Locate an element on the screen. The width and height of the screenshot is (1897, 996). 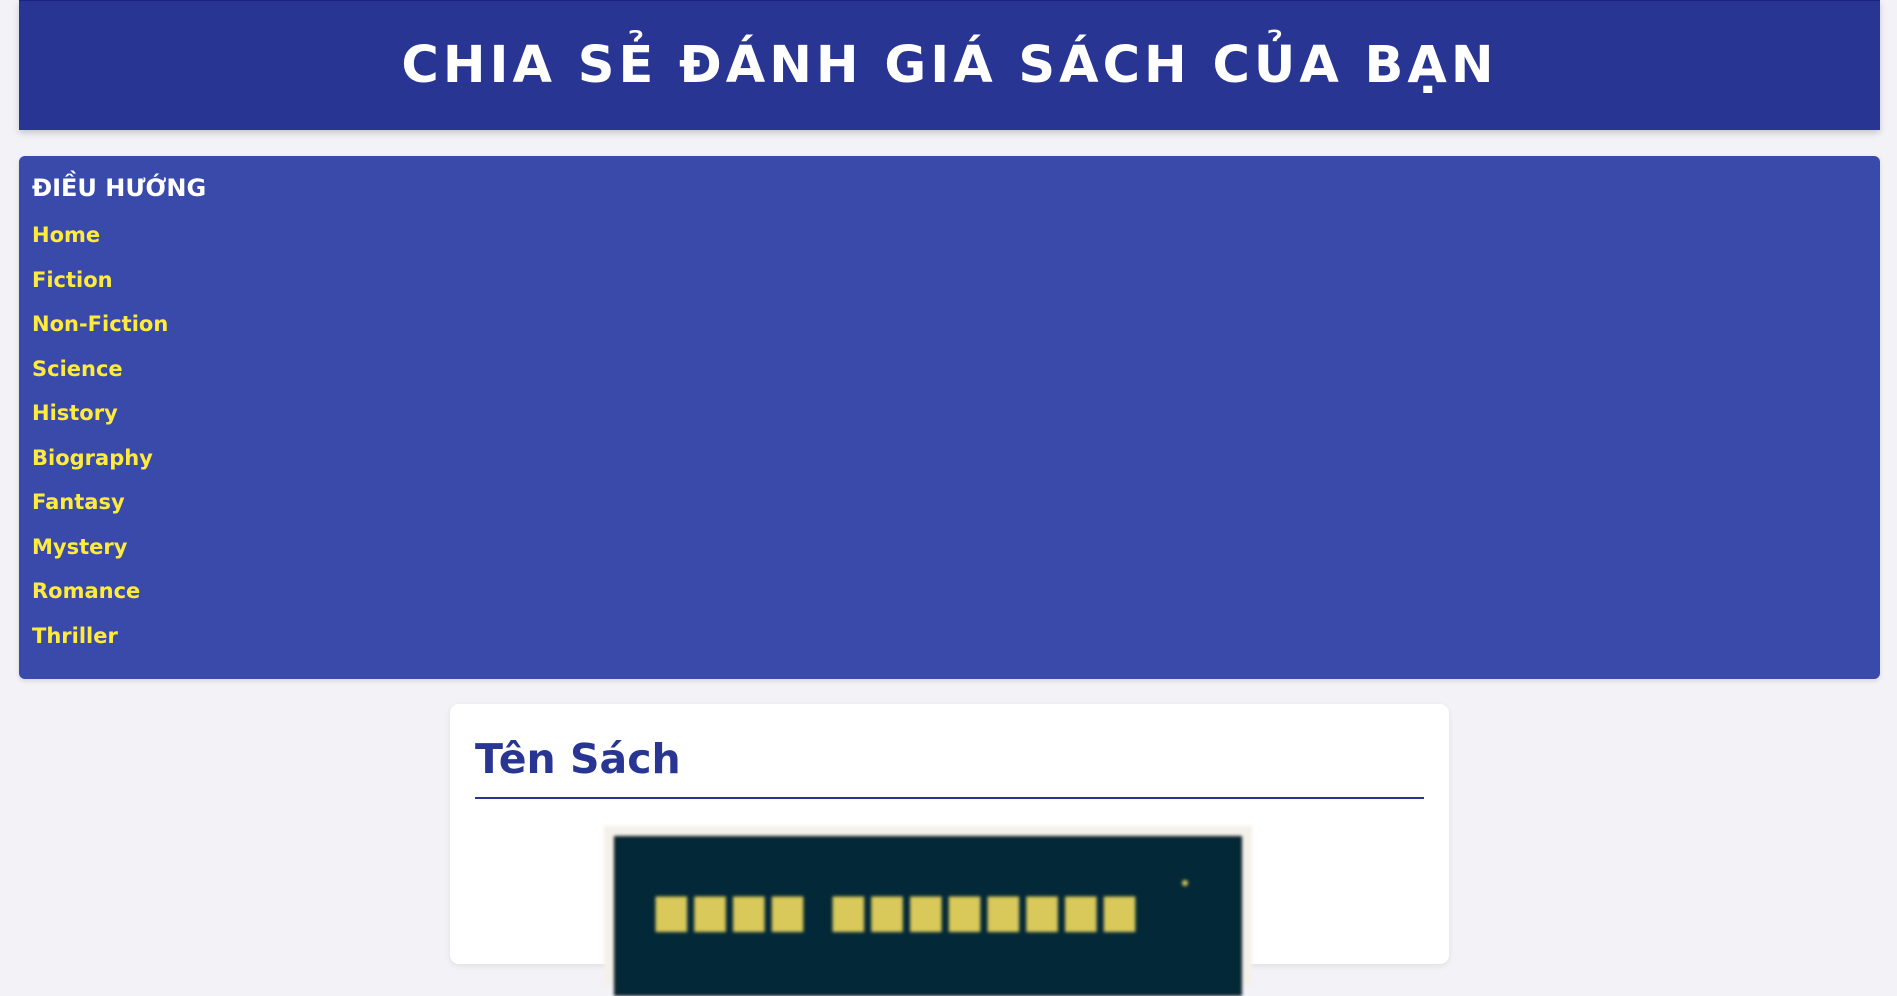
site-header: CHIA SẺ ĐÁNH GIÁ SÁCH CỦA BẠN is located at coordinates (949, 65).